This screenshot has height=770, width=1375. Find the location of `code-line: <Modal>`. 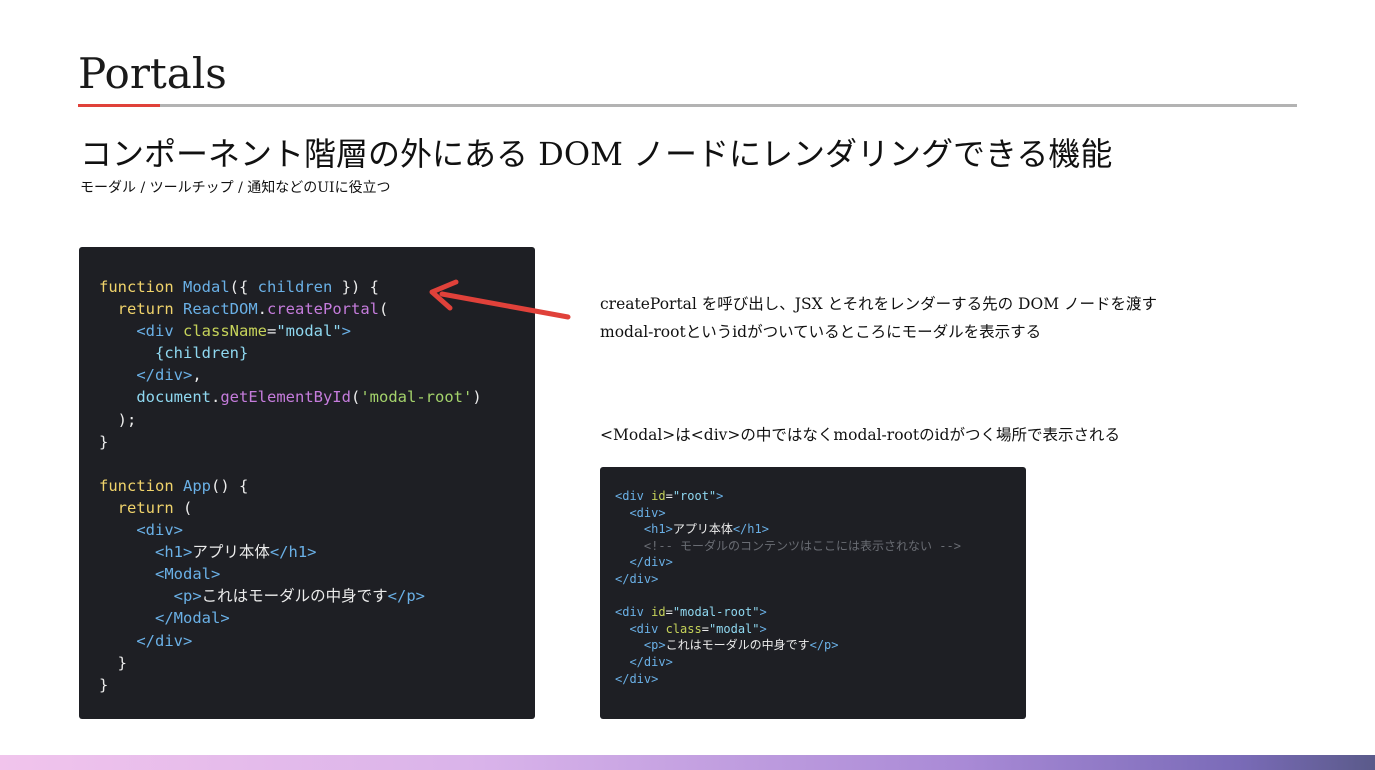

code-line: <Modal> is located at coordinates (188, 574).